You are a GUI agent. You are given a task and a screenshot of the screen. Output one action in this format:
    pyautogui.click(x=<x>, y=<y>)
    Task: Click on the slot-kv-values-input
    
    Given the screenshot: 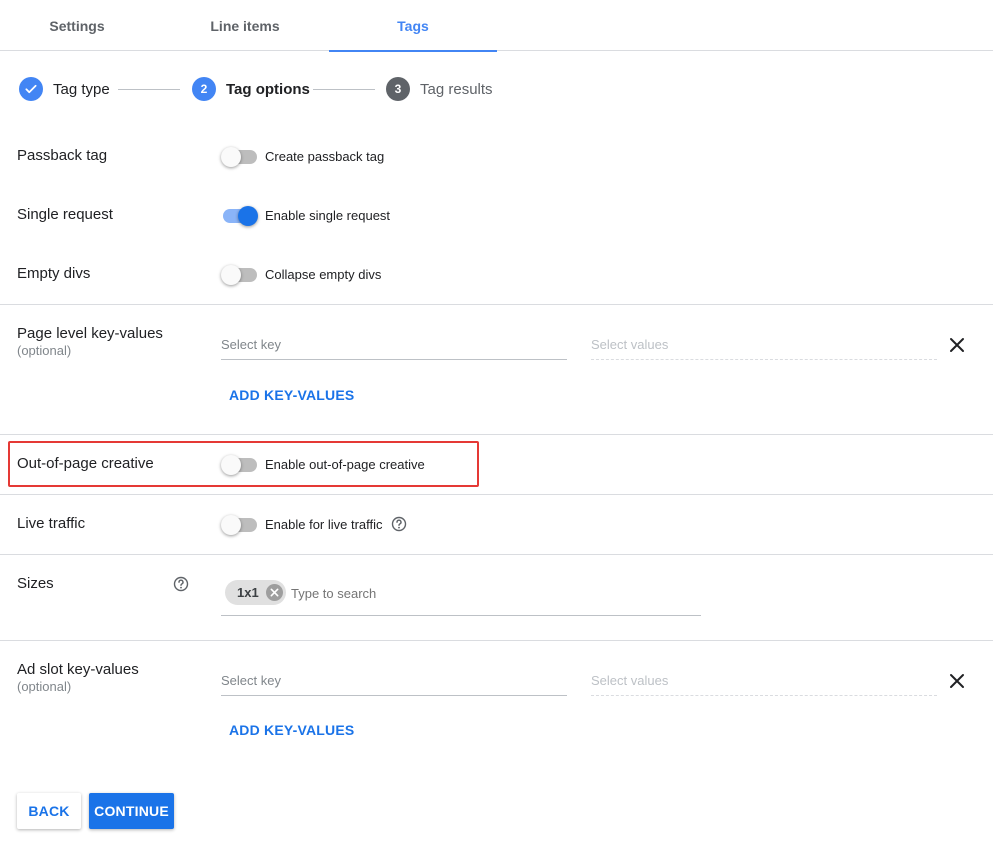 What is the action you would take?
    pyautogui.click(x=764, y=680)
    